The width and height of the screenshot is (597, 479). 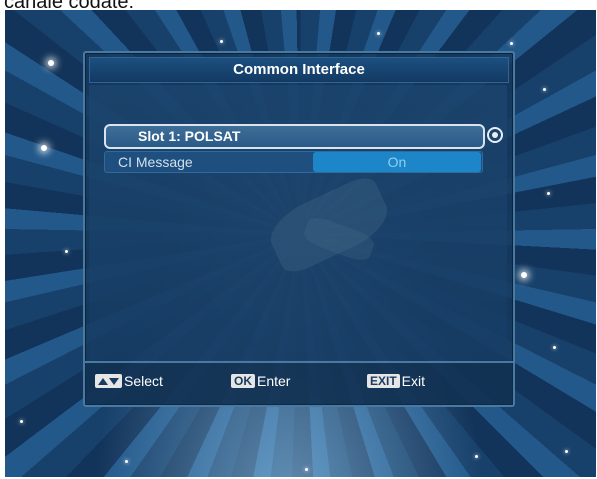 I want to click on select-hint: Select, so click(x=129, y=381).